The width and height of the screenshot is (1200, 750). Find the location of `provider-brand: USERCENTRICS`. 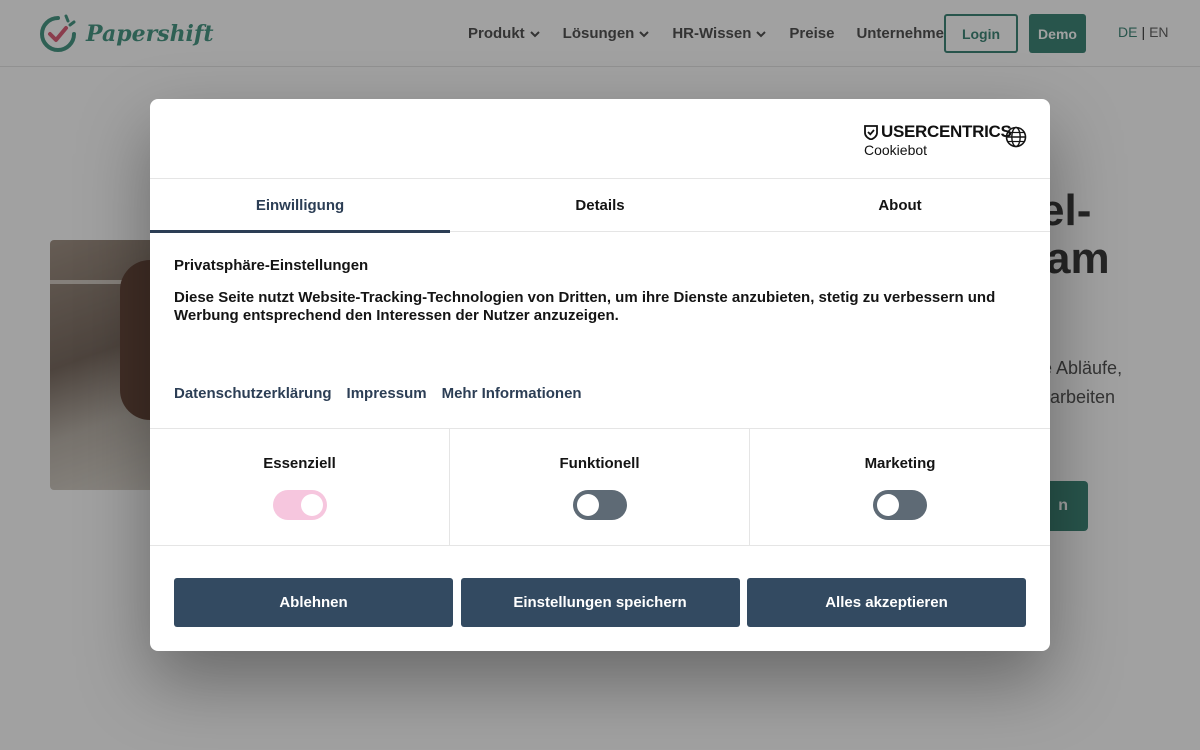

provider-brand: USERCENTRICS is located at coordinates (946, 131).